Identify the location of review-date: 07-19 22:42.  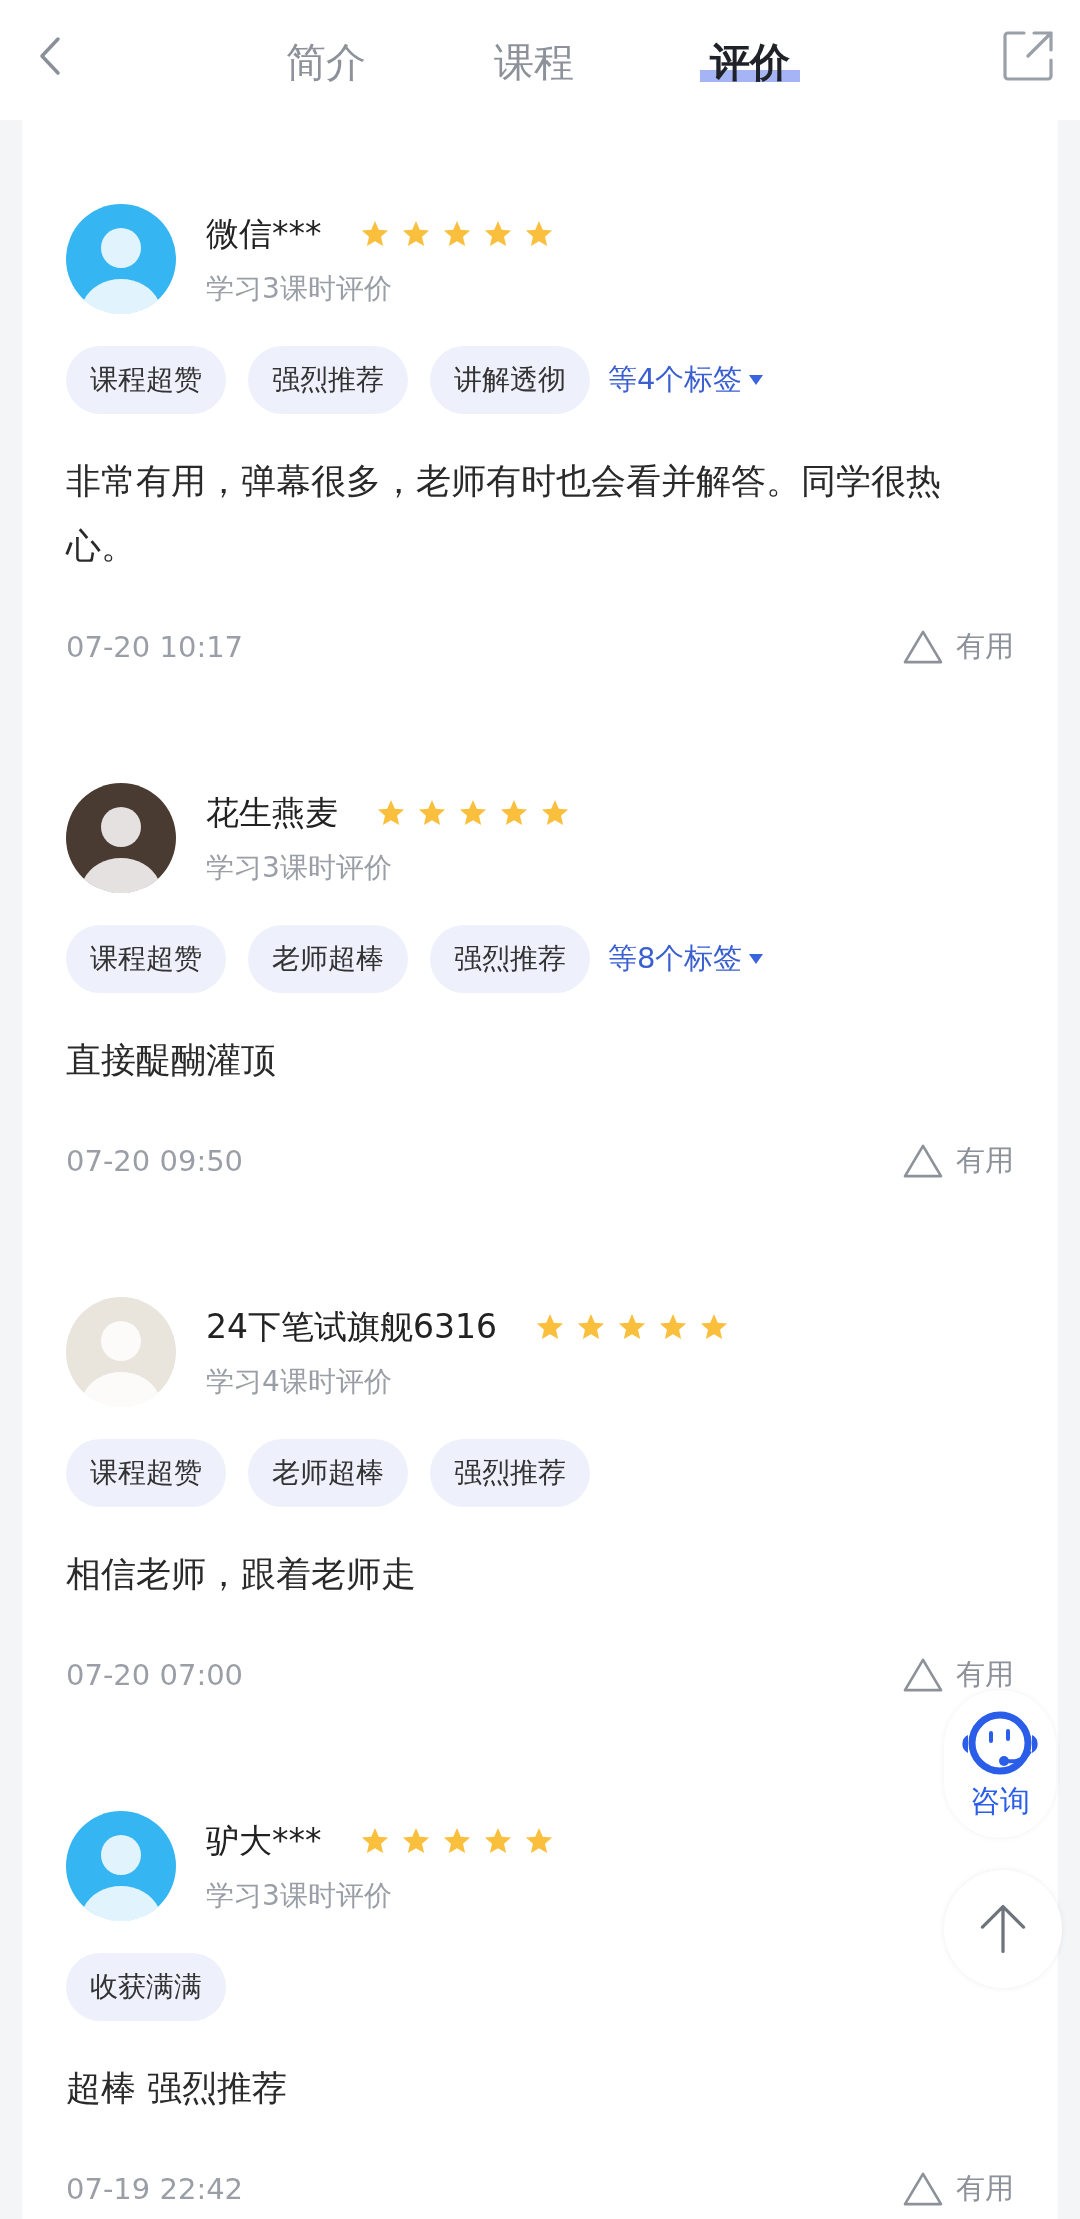
(155, 2189).